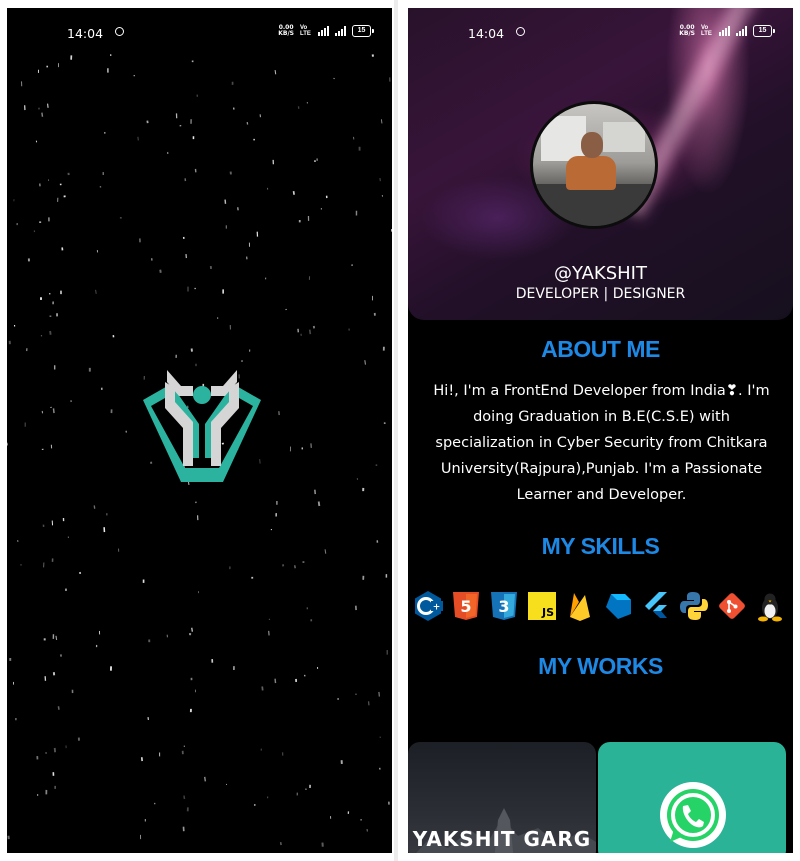 This screenshot has height=861, width=800. I want to click on about-title: ABOUT ME, so click(600, 349).